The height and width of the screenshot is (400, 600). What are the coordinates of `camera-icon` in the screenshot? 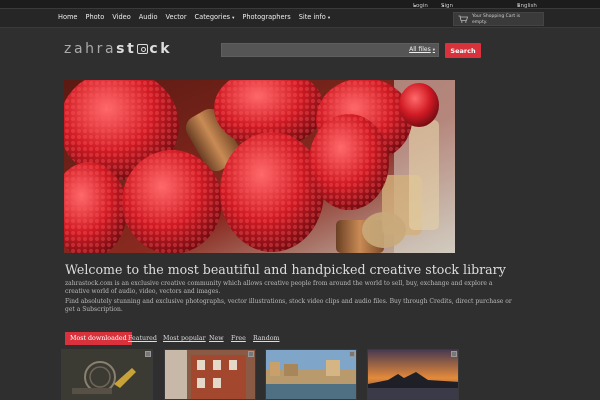 It's located at (143, 49).